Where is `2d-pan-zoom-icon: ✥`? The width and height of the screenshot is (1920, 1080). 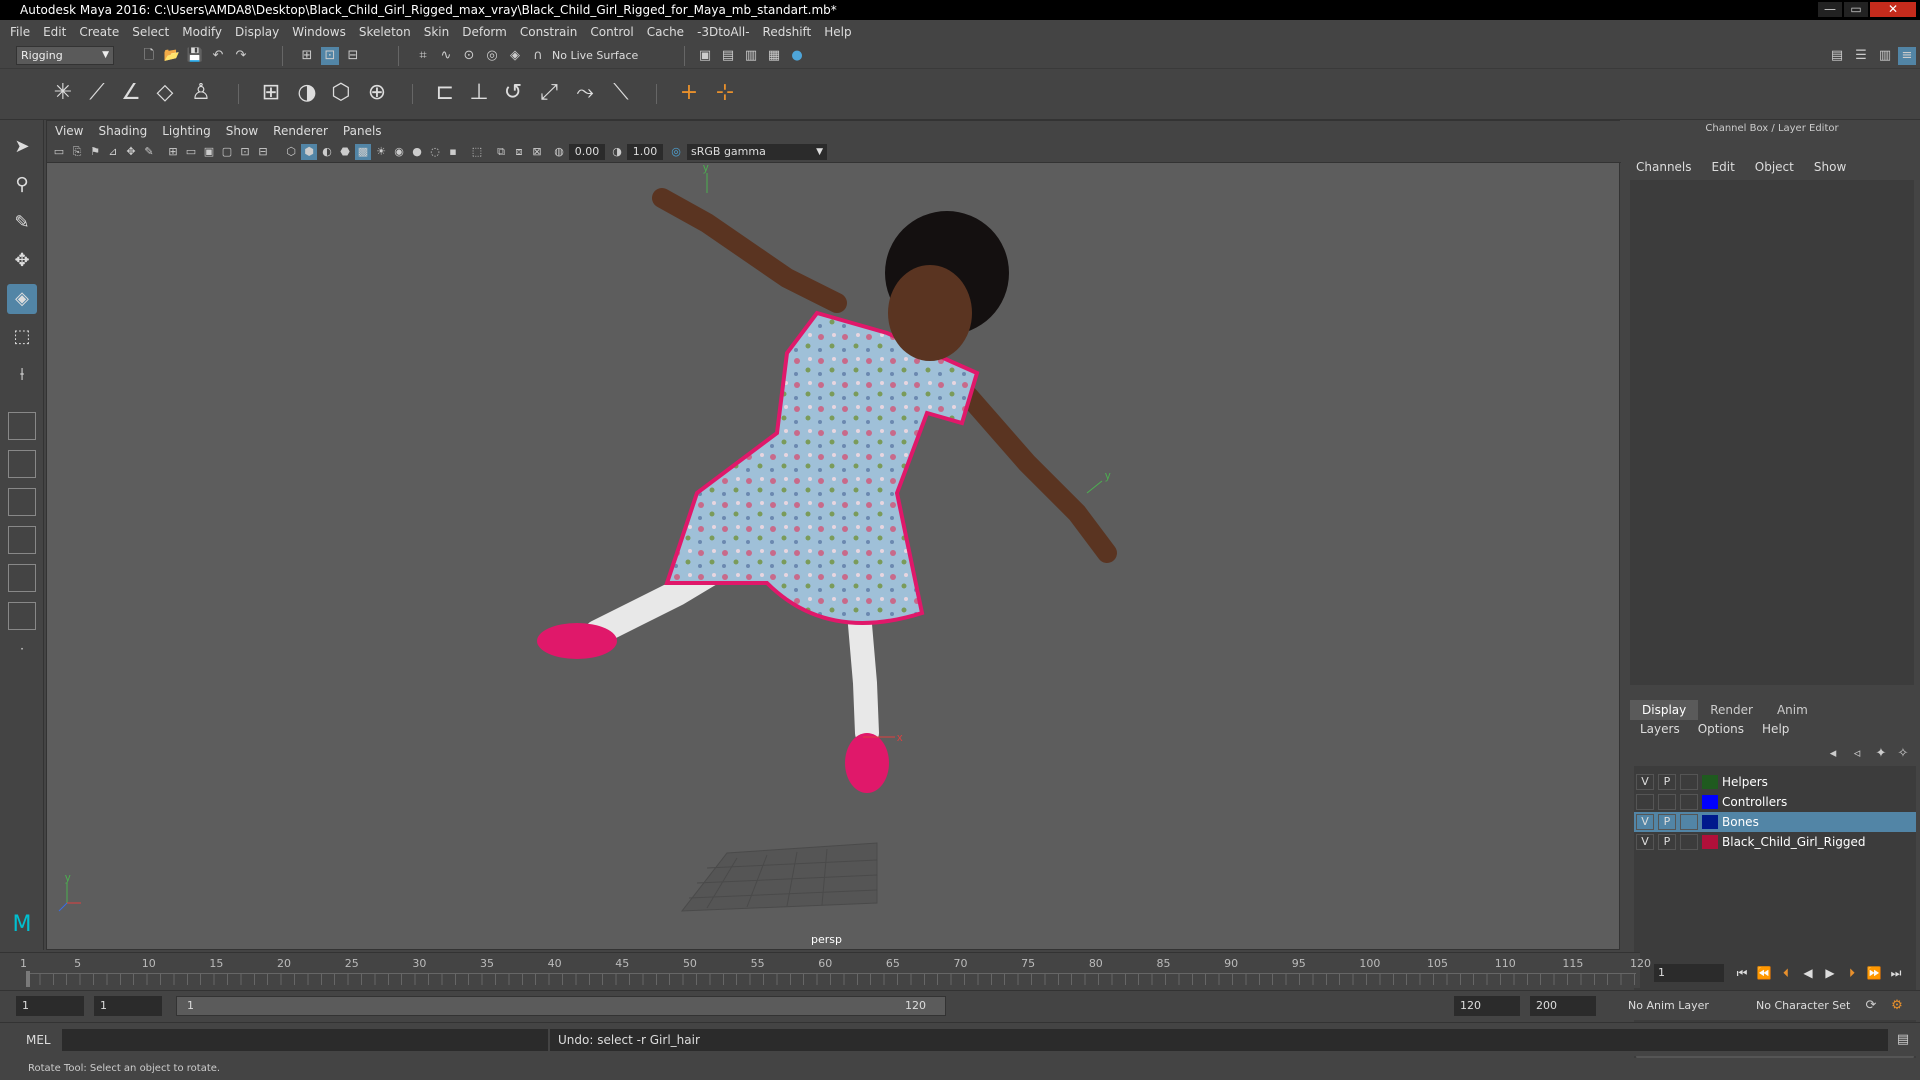 2d-pan-zoom-icon: ✥ is located at coordinates (131, 152).